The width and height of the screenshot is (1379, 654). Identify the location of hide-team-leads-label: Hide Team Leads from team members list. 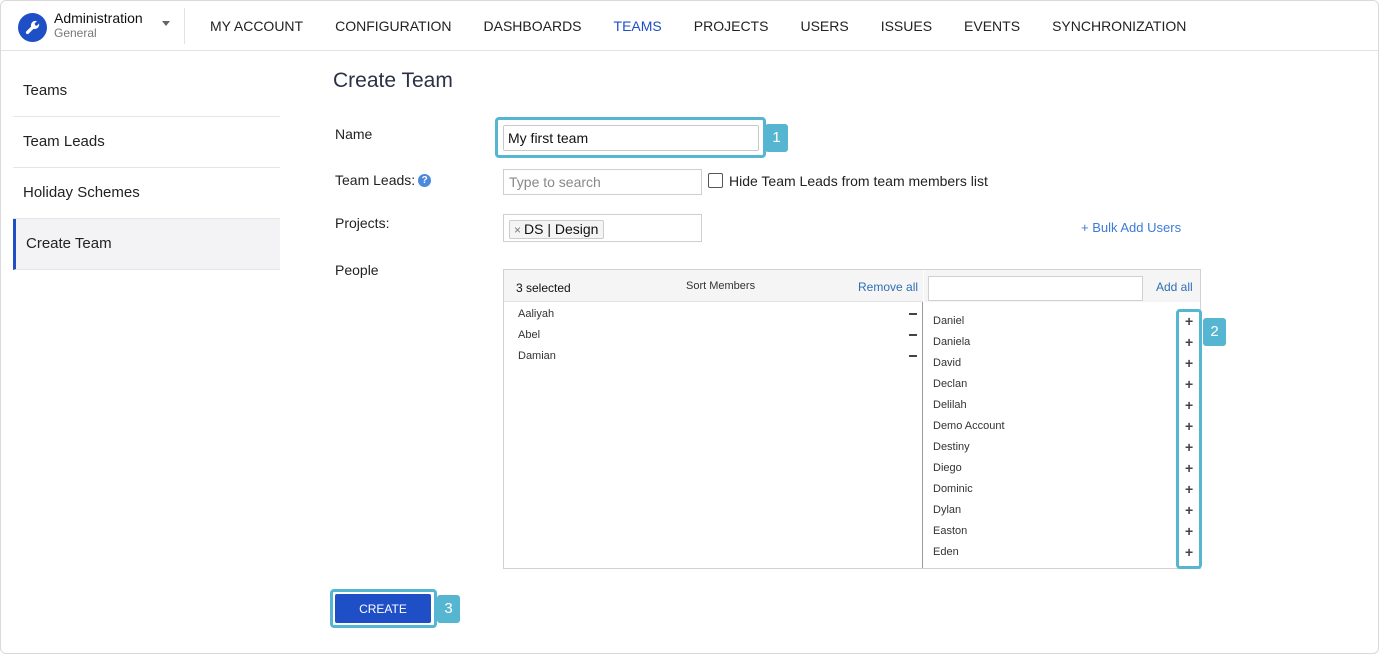
(858, 181).